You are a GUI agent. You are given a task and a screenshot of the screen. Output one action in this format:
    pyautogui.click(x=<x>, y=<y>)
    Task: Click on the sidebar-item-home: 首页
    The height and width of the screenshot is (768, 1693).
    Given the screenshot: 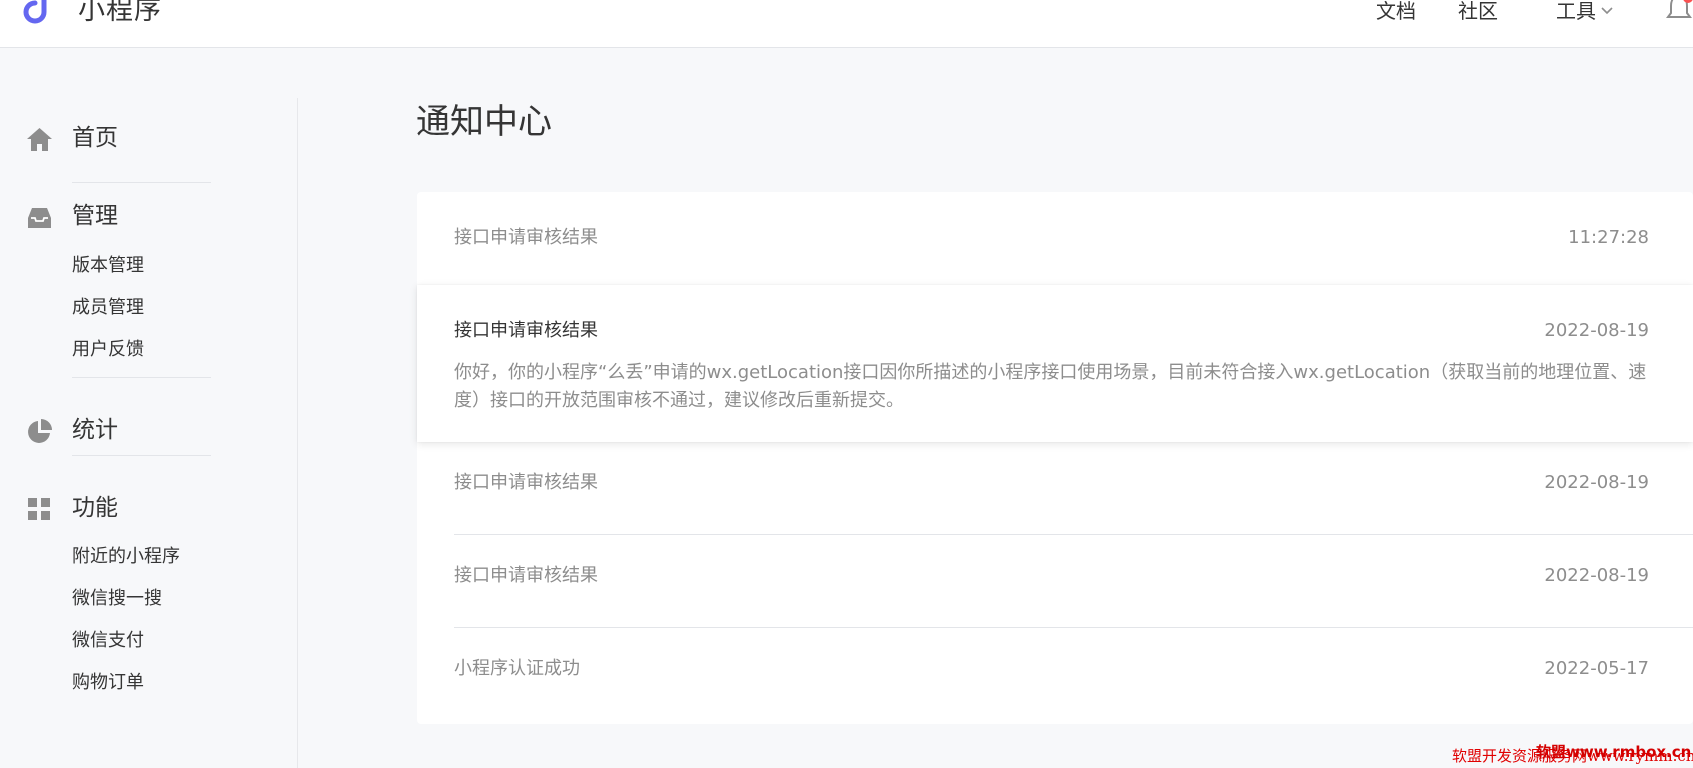 What is the action you would take?
    pyautogui.click(x=149, y=139)
    